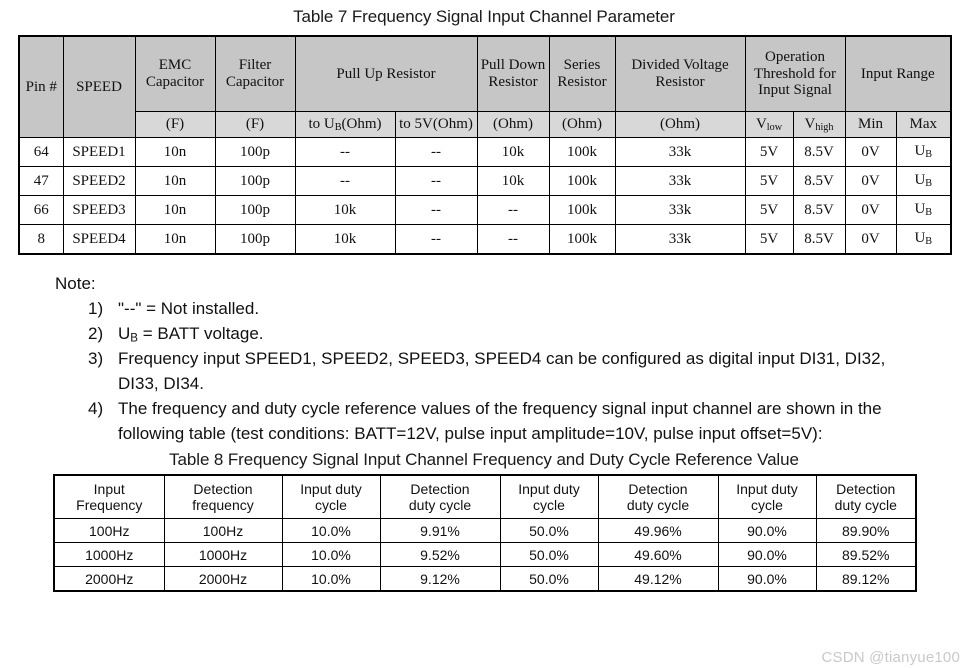  I want to click on table8-cell: 89.52%, so click(866, 555).